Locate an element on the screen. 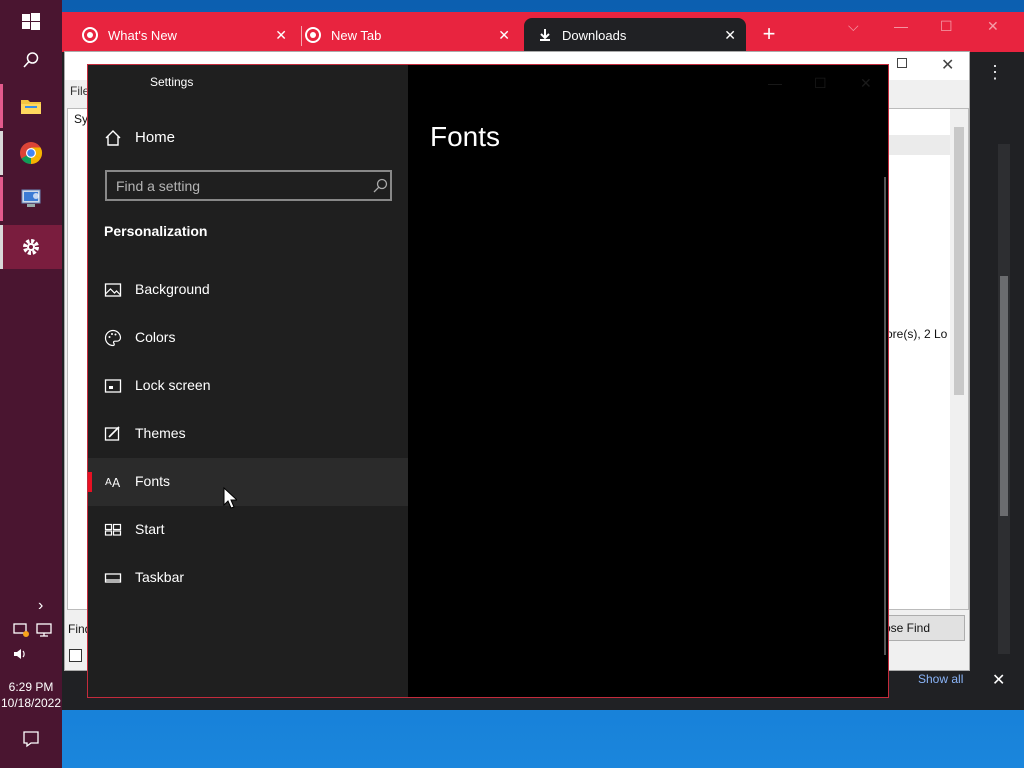 The width and height of the screenshot is (1024, 768). system-info-button is located at coordinates (31, 199).